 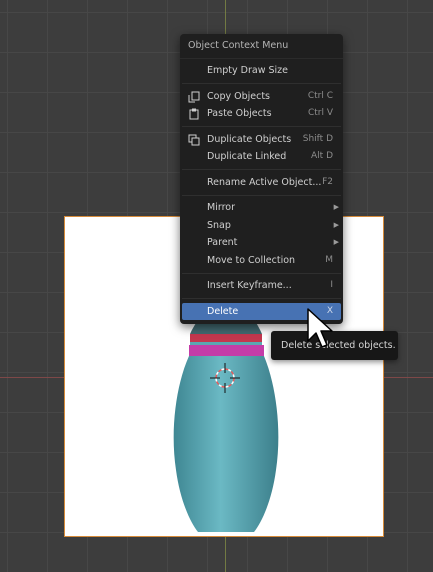 I want to click on menu-item-insert-keyframe: Insert Keyframe... I, so click(x=261, y=286).